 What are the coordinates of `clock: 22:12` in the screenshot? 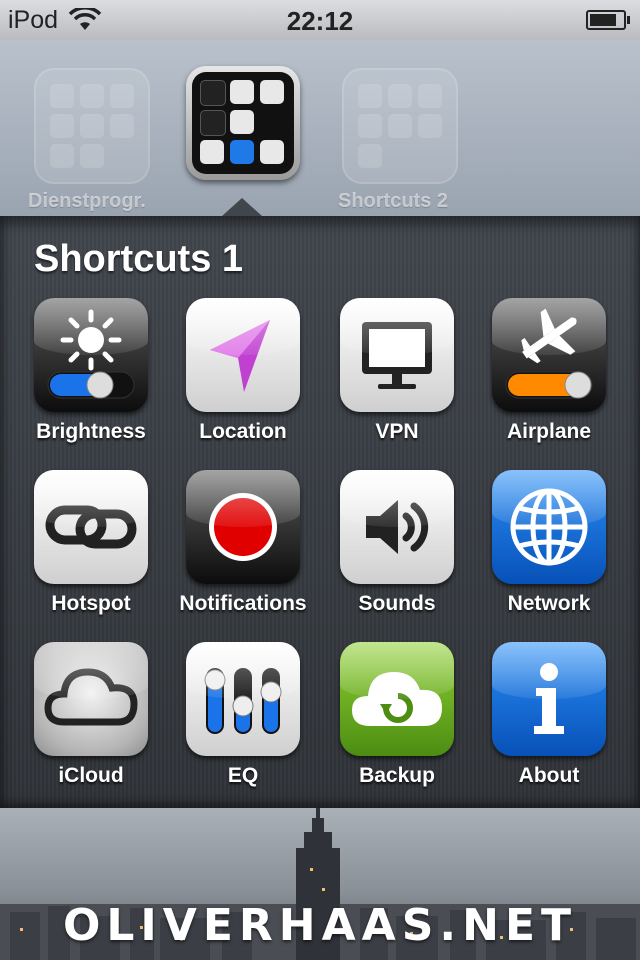 It's located at (320, 21).